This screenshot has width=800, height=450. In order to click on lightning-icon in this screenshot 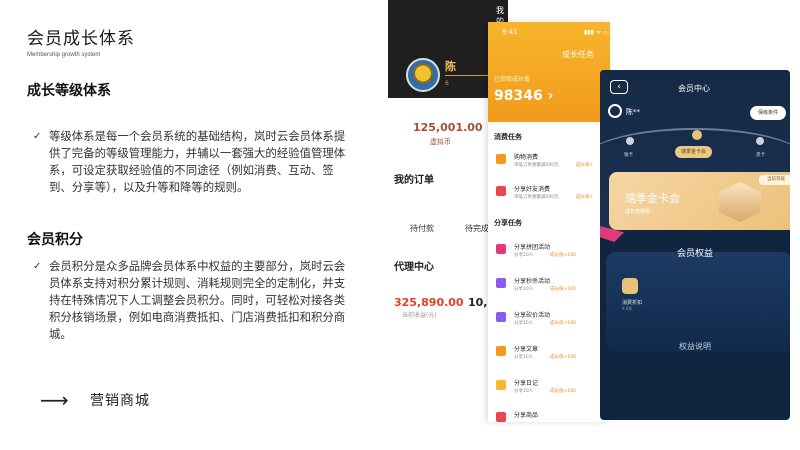, I will do `click(501, 283)`.